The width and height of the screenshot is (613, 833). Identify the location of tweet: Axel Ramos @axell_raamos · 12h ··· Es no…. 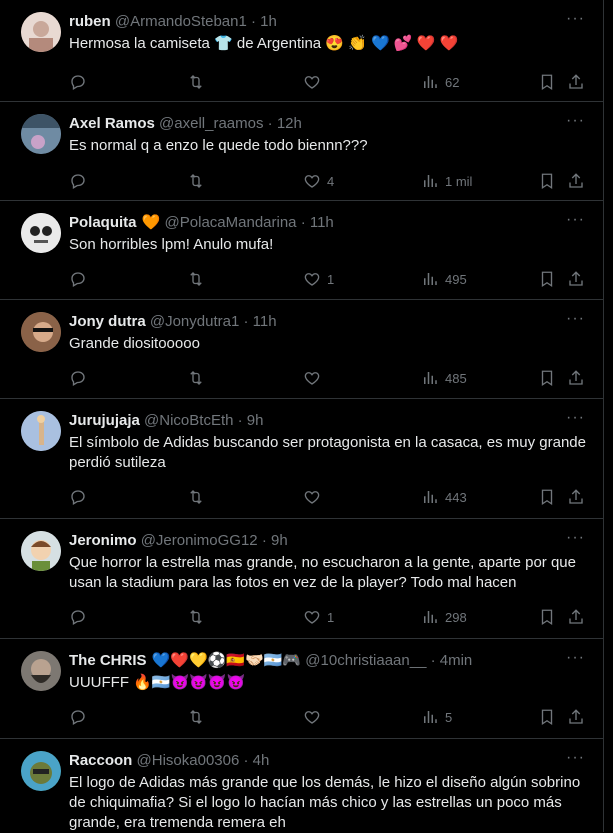
(301, 151).